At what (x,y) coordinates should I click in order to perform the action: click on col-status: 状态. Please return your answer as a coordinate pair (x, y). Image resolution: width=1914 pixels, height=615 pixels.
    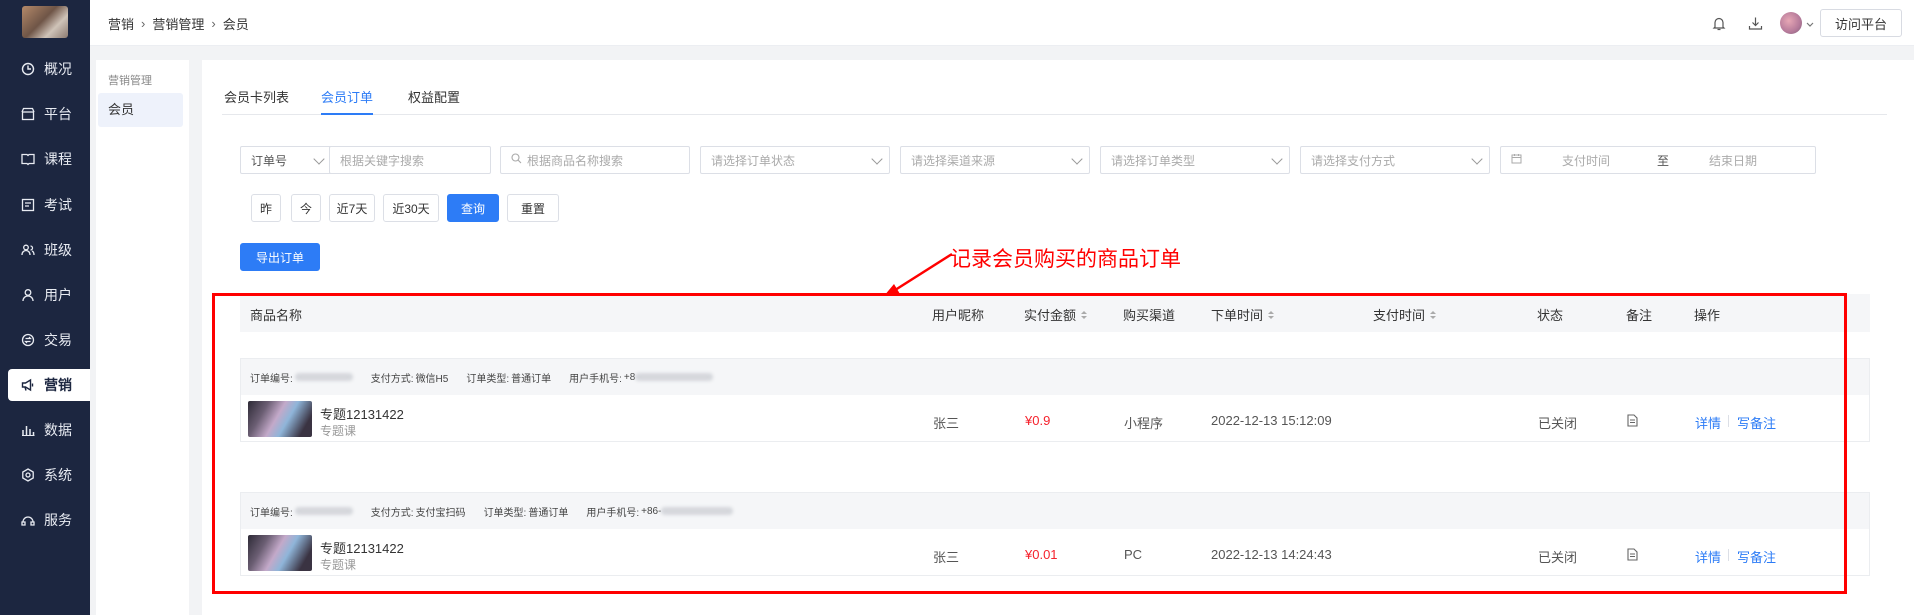
    Looking at the image, I should click on (1550, 315).